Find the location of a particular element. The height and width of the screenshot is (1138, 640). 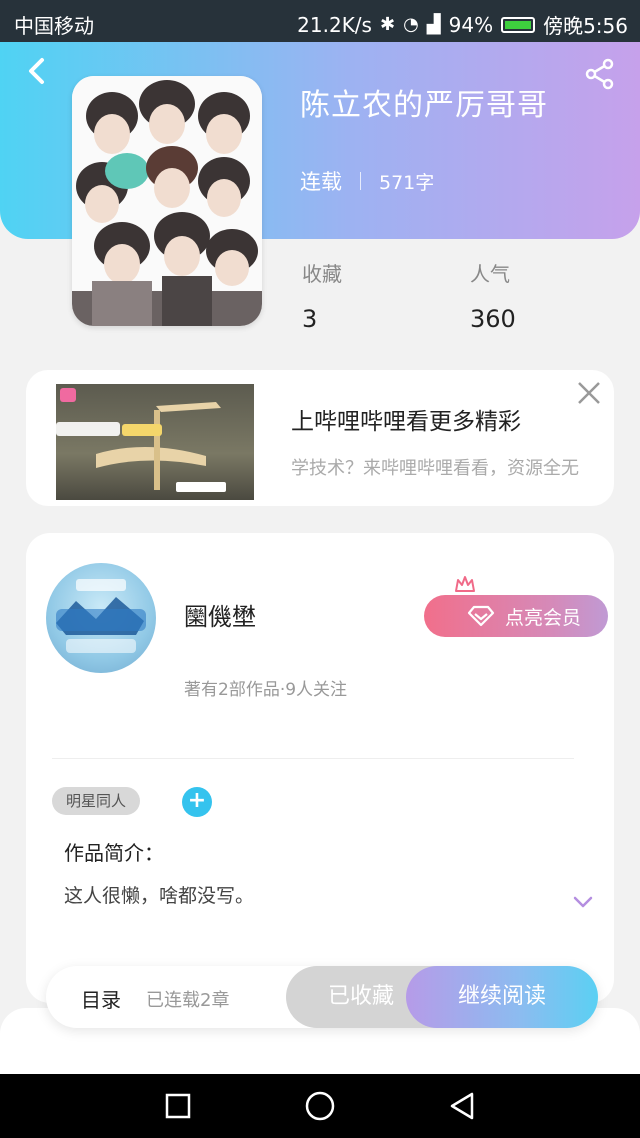

ad-thumbnail-image is located at coordinates (141, 440).